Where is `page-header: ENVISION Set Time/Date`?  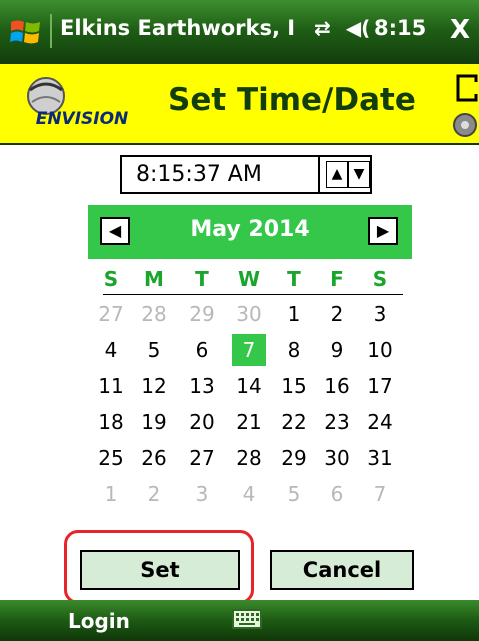 page-header: ENVISION Set Time/Date is located at coordinates (239, 104).